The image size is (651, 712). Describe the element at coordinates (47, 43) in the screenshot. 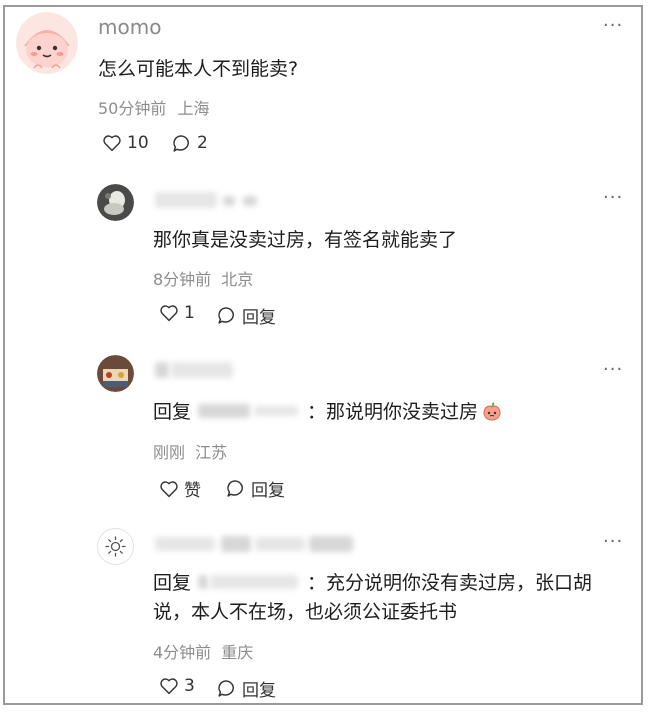

I see `user-avatar` at that location.